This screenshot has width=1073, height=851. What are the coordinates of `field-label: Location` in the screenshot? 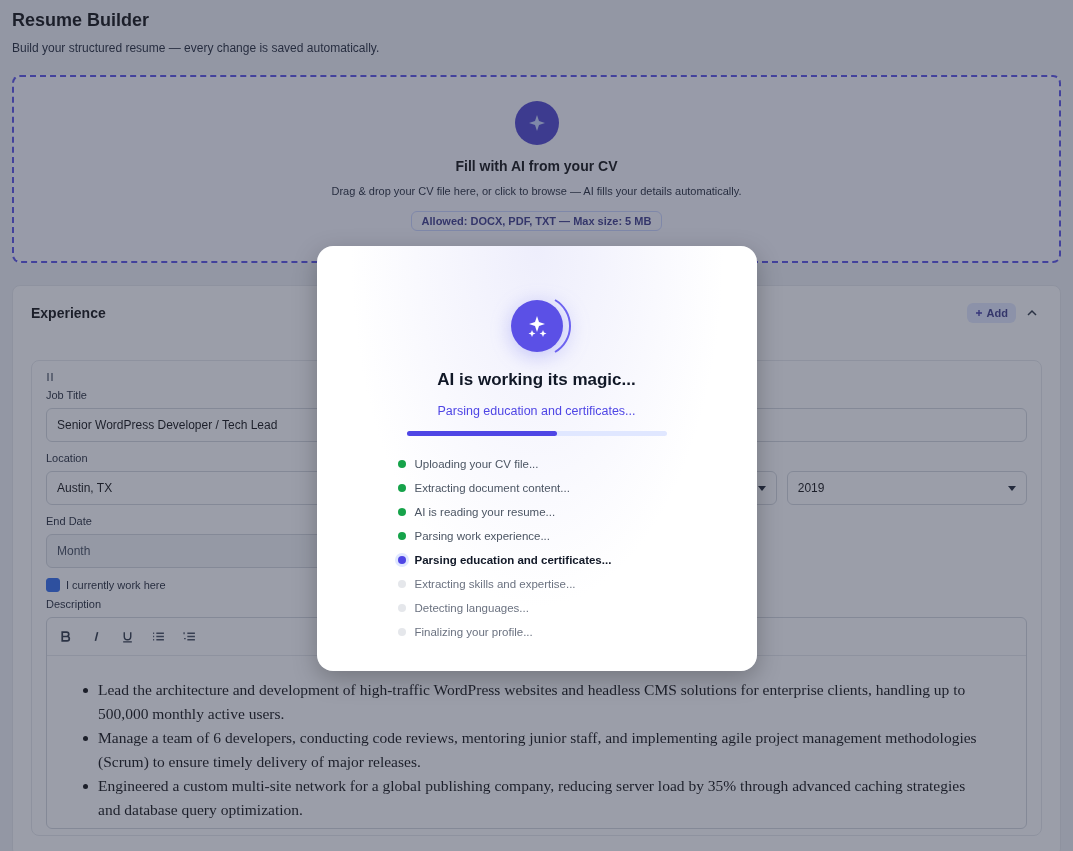 It's located at (67, 458).